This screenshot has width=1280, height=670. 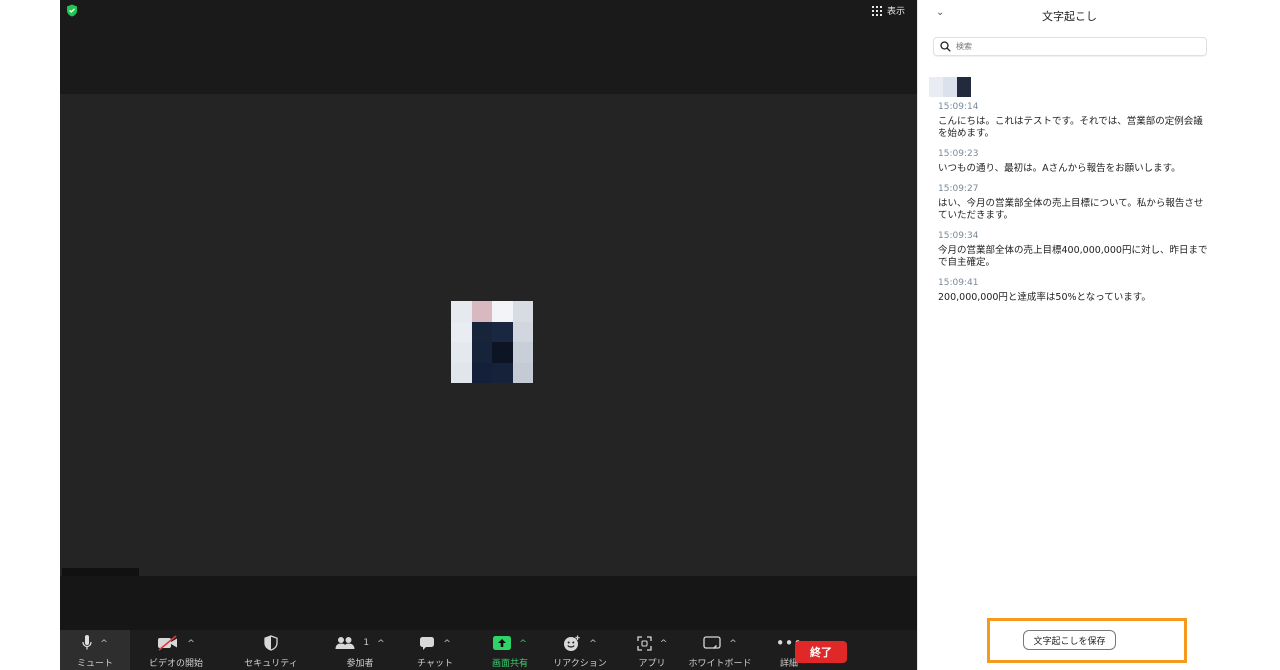 I want to click on share-screen-button: ^ 画面共有, so click(x=510, y=650).